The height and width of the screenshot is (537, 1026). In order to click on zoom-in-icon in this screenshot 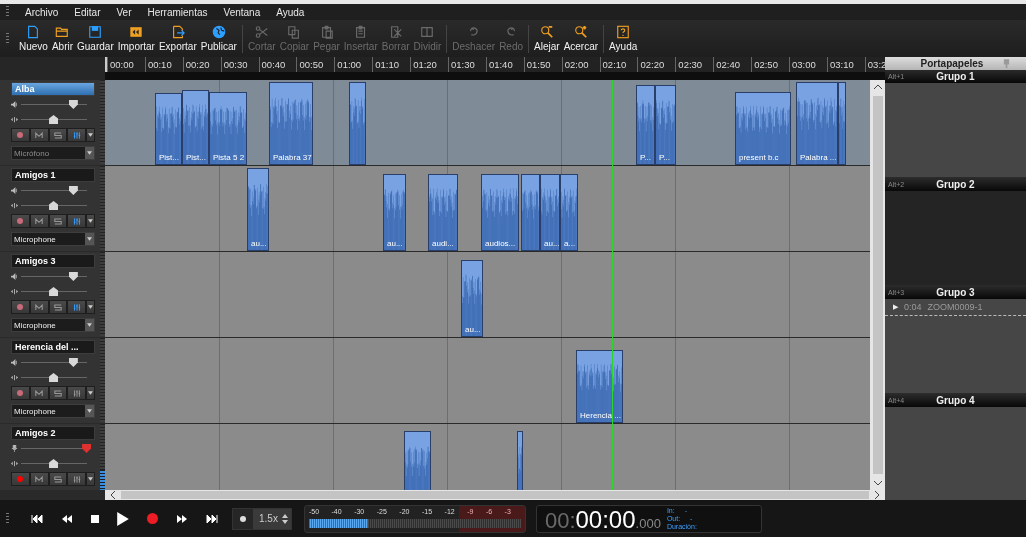, I will do `click(580, 32)`.